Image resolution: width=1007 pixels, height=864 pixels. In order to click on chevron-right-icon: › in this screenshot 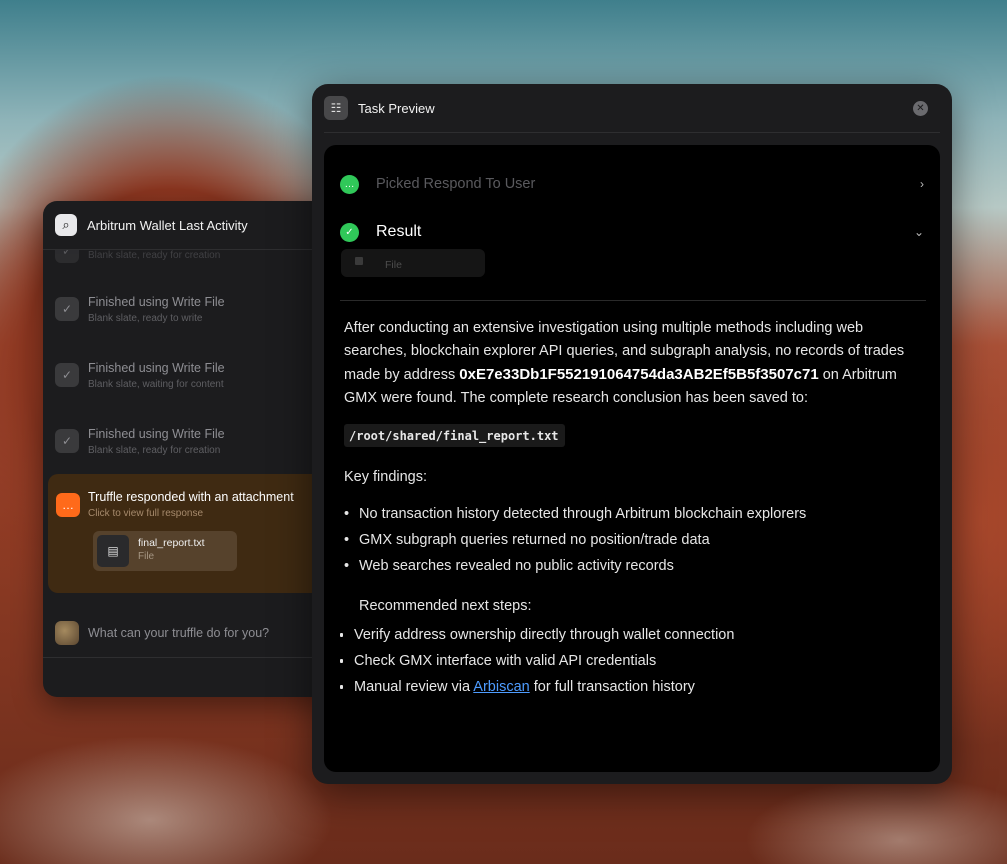, I will do `click(922, 184)`.